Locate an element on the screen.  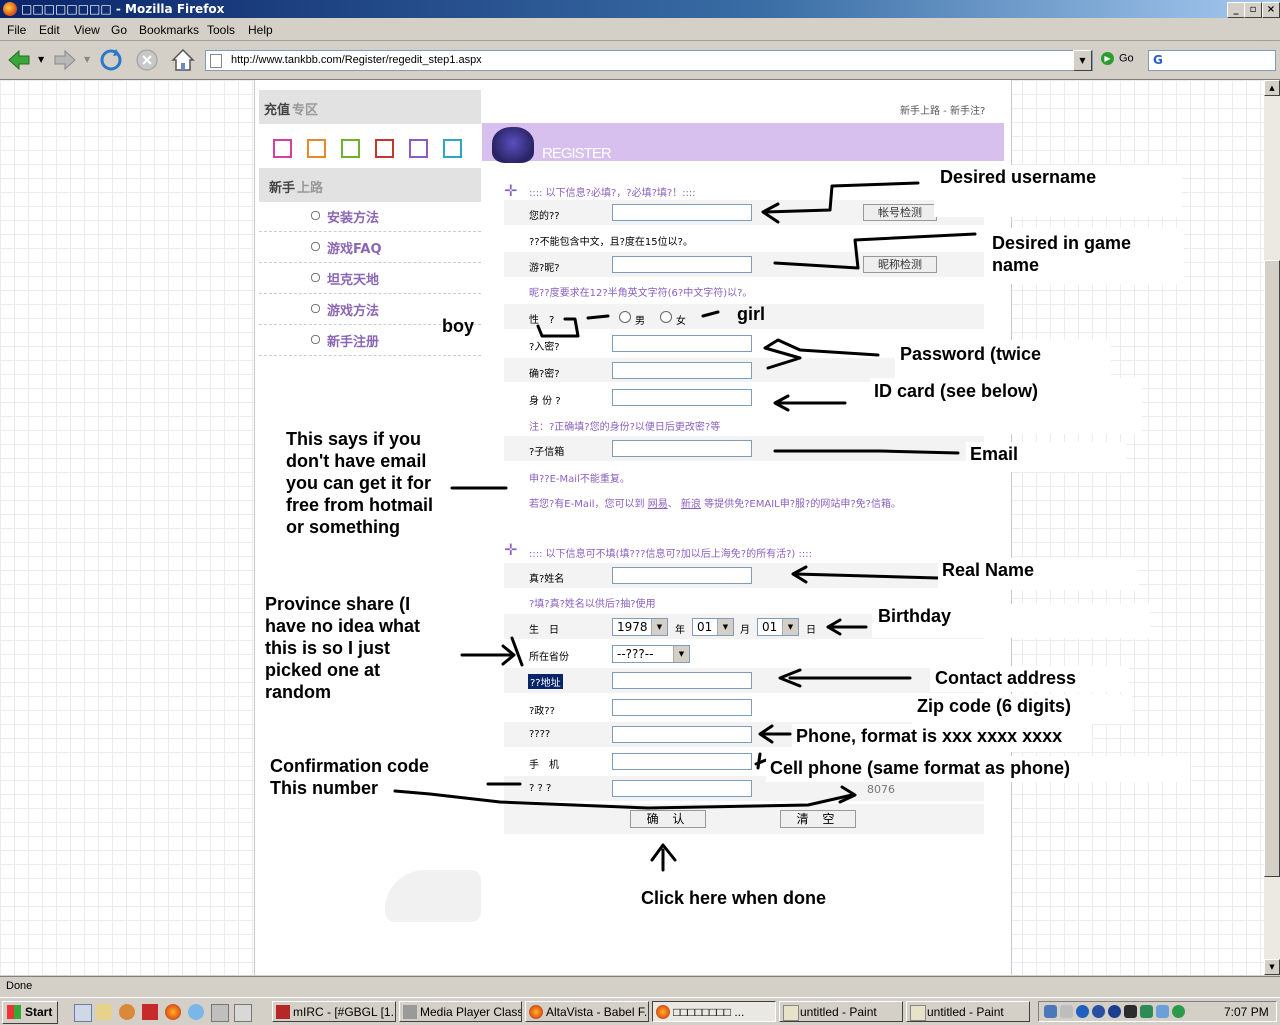
quicklaunch-tool-icon is located at coordinates (196, 1012).